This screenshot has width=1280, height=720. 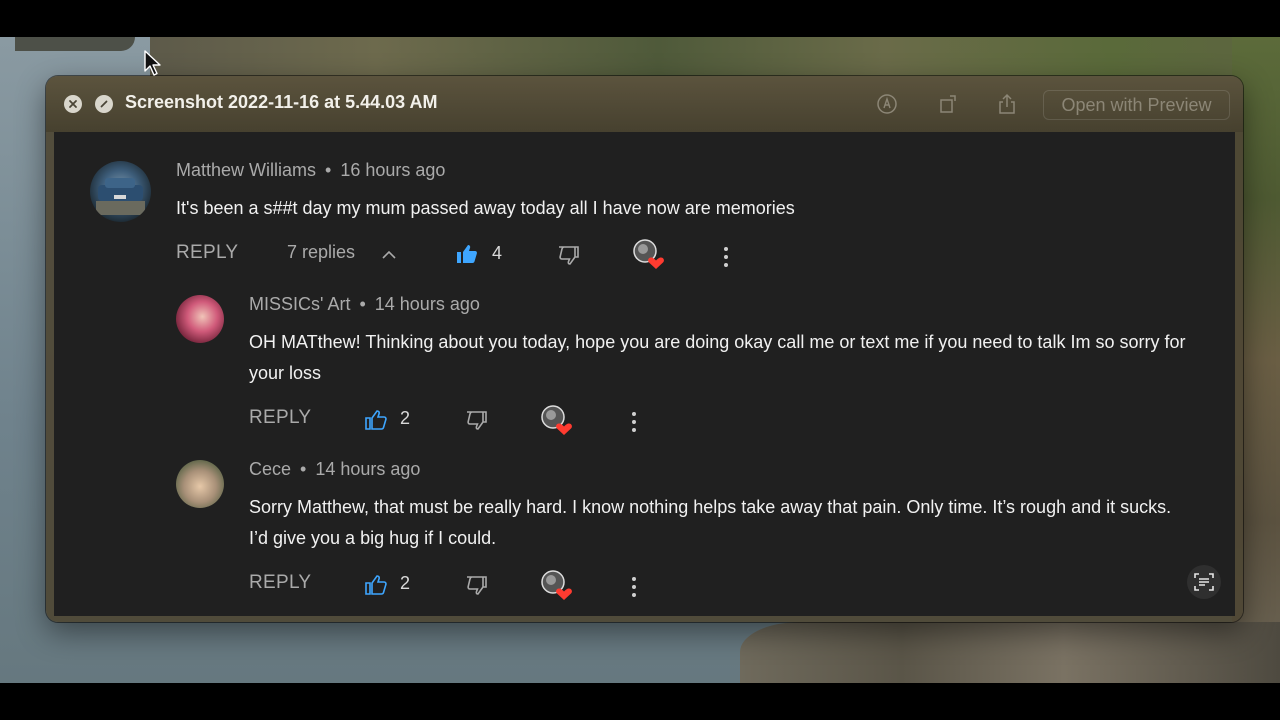 I want to click on open-with-preview-button: Open with Preview, so click(x=1136, y=105).